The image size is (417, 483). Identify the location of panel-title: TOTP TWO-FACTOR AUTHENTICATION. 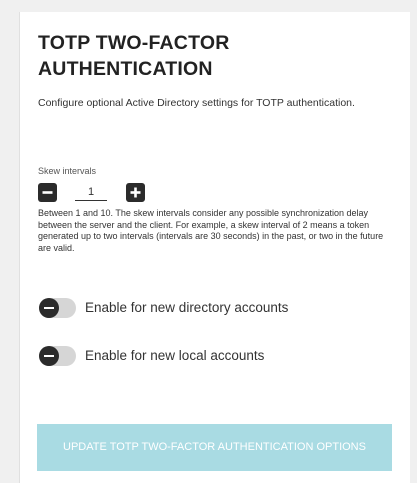
(134, 56).